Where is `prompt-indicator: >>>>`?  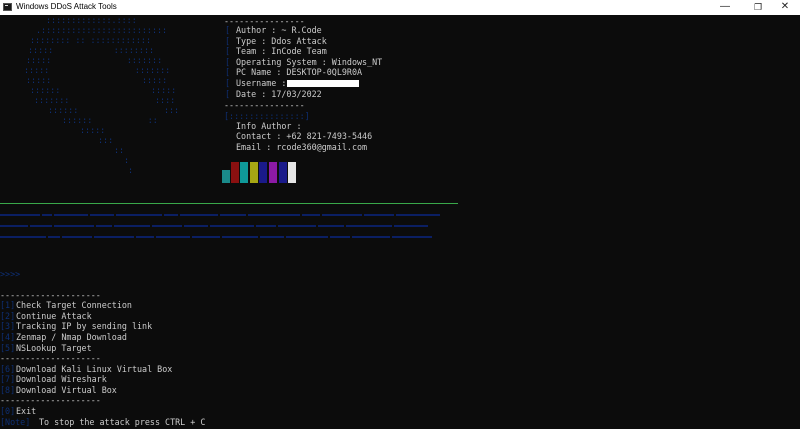 prompt-indicator: >>>> is located at coordinates (10, 274).